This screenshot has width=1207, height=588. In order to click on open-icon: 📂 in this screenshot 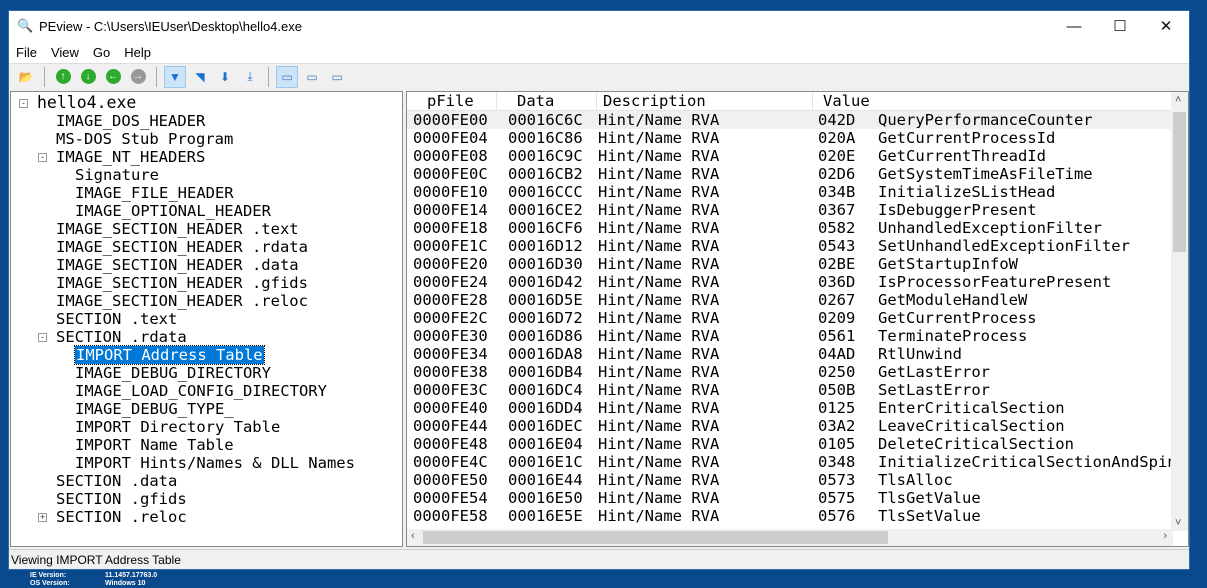, I will do `click(26, 77)`.